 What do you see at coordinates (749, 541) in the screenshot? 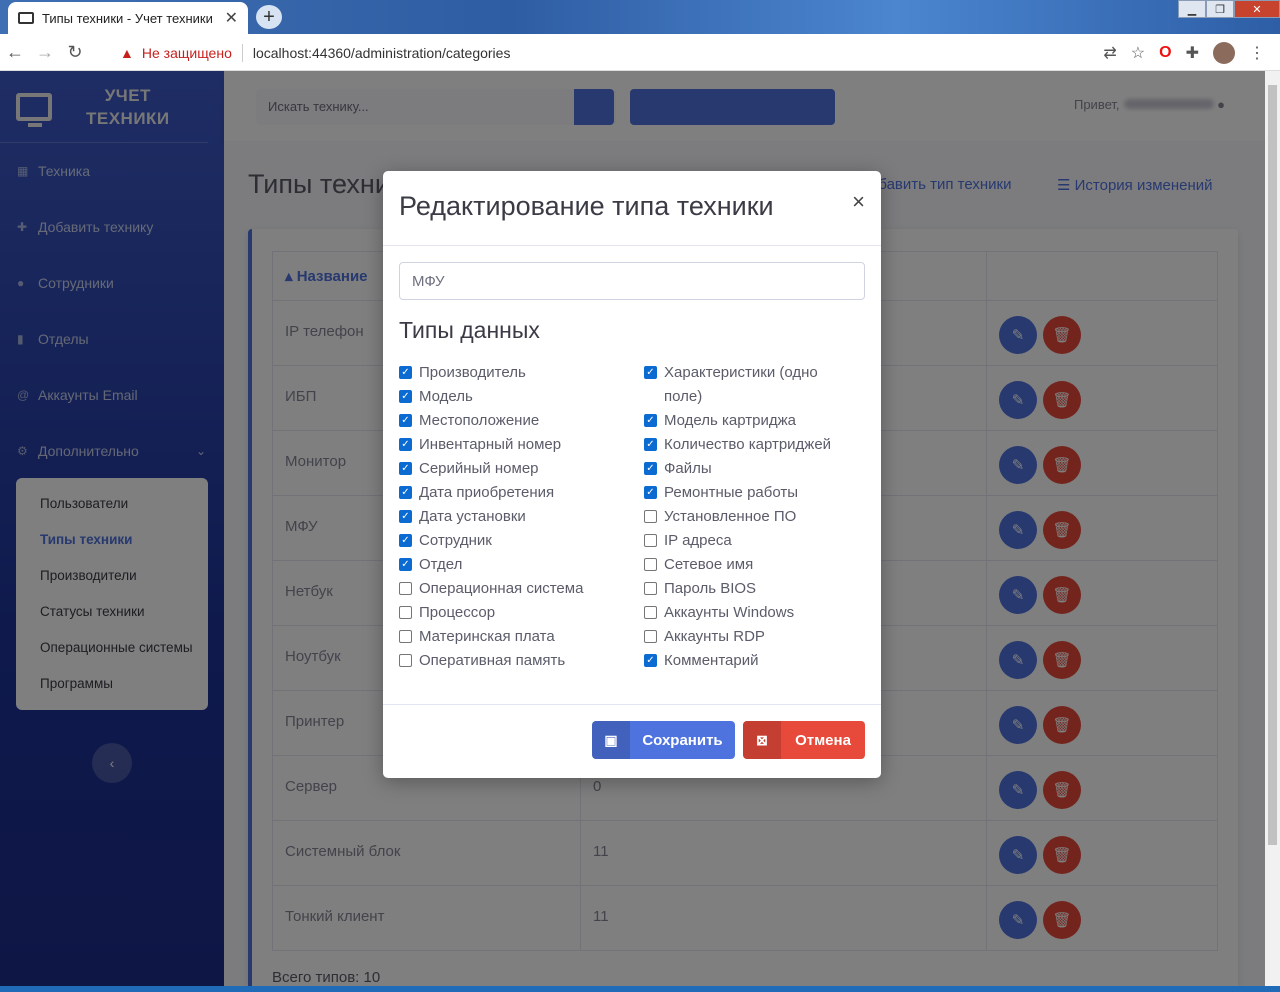
I see `data-type-checkbox-item: IP адреса` at bounding box center [749, 541].